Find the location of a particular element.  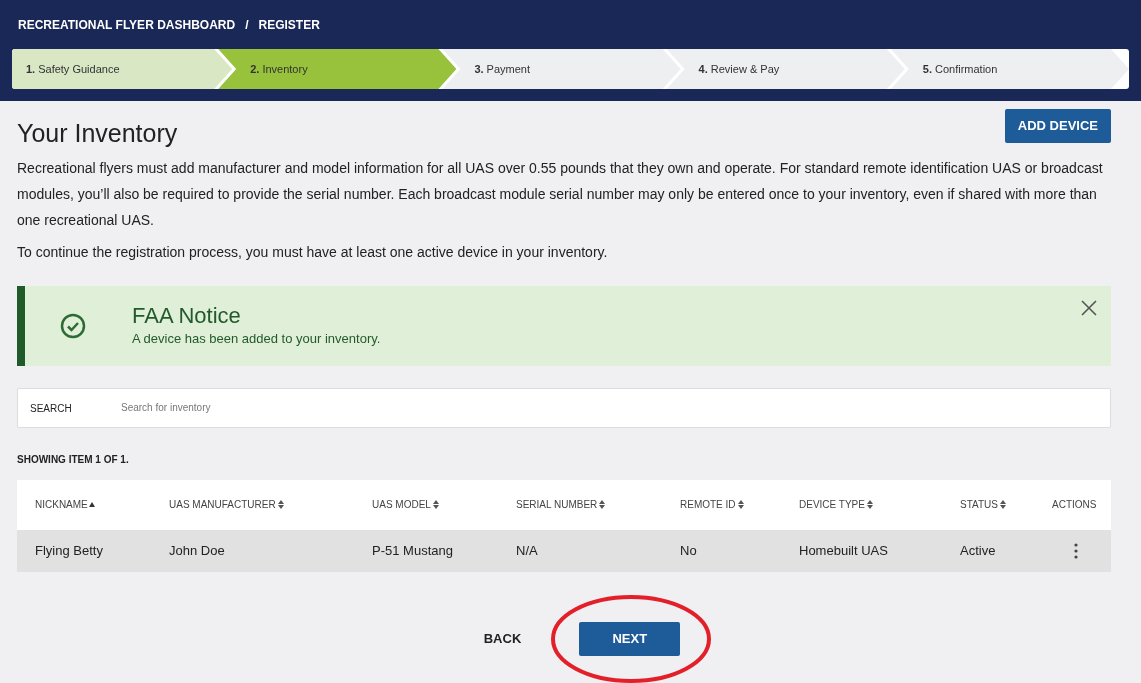

results-count: SHOWING ITEM 1 OF 1. is located at coordinates (73, 459).